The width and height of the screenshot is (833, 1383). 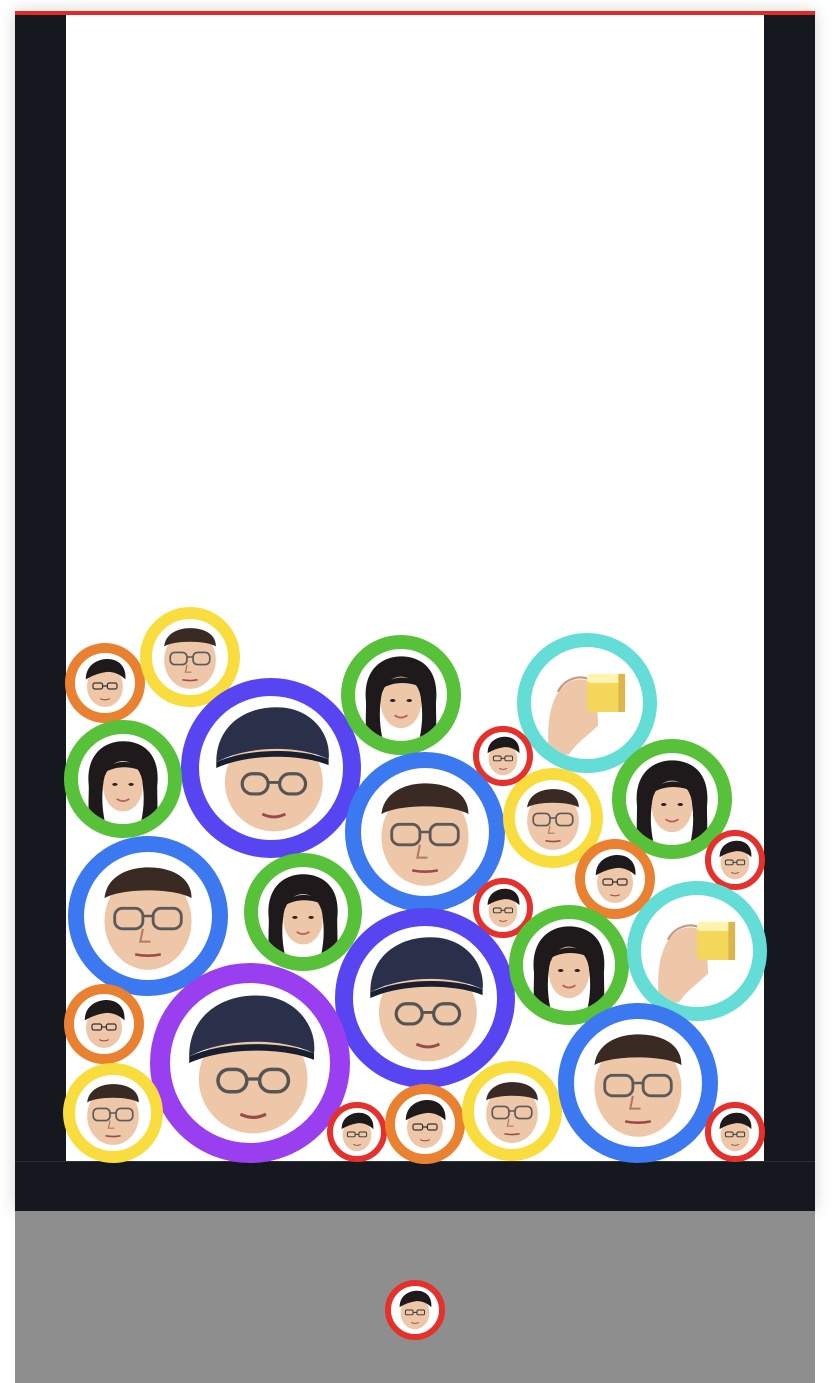 I want to click on next-ball, so click(x=415, y=1310).